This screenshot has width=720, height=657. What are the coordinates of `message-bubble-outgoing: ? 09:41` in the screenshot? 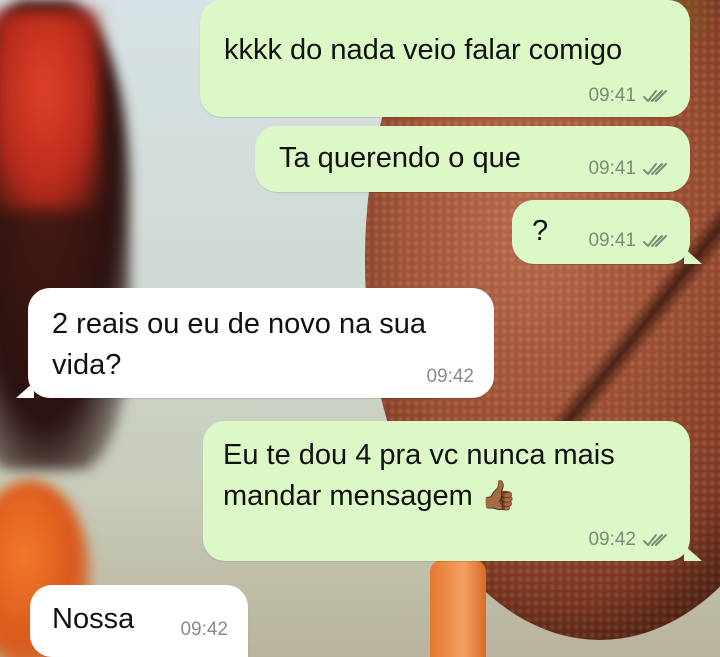 It's located at (607, 232).